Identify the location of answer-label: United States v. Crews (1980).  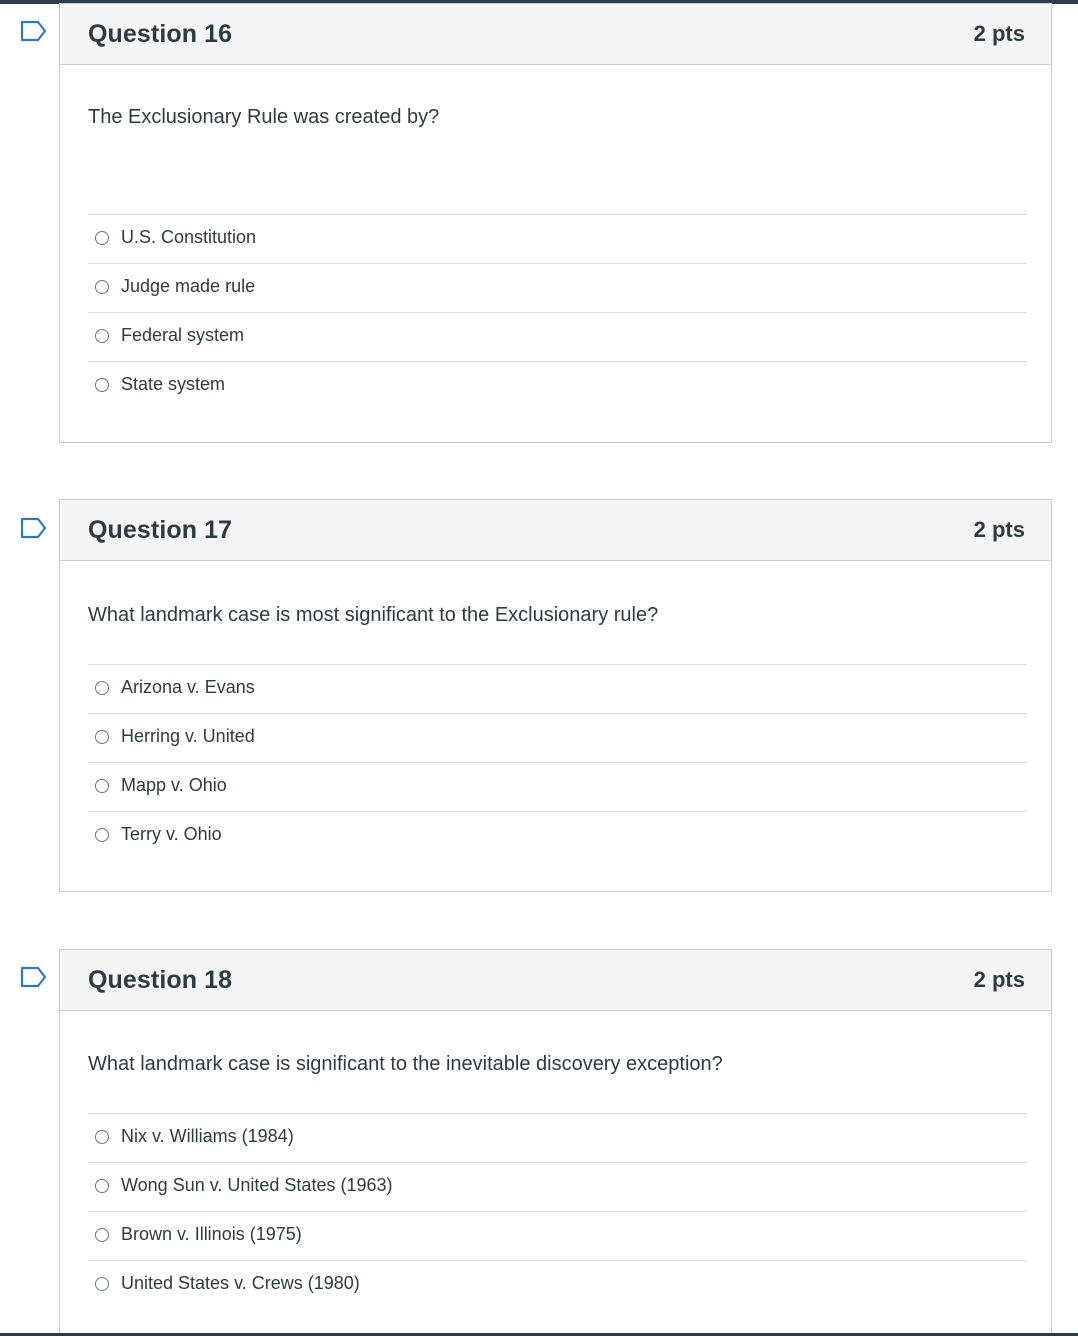
(240, 1283).